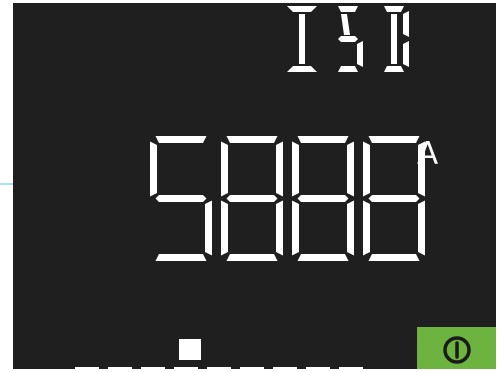  Describe the element at coordinates (190, 349) in the screenshot. I see `square-marker` at that location.